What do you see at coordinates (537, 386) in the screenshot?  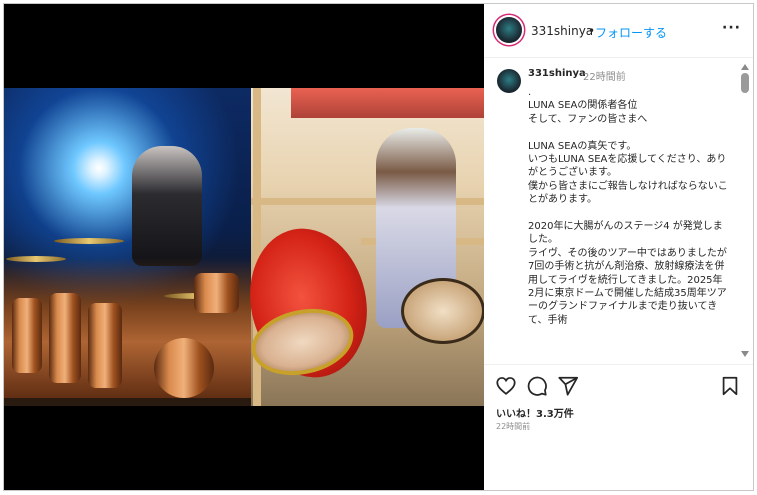 I see `comment-icon` at bounding box center [537, 386].